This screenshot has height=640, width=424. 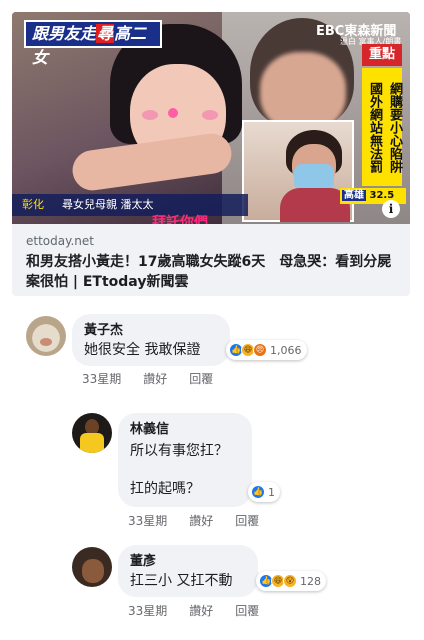 What do you see at coordinates (130, 205) in the screenshot?
I see `name-caption-strip: 彰化 尋女兒母親 潘太太` at bounding box center [130, 205].